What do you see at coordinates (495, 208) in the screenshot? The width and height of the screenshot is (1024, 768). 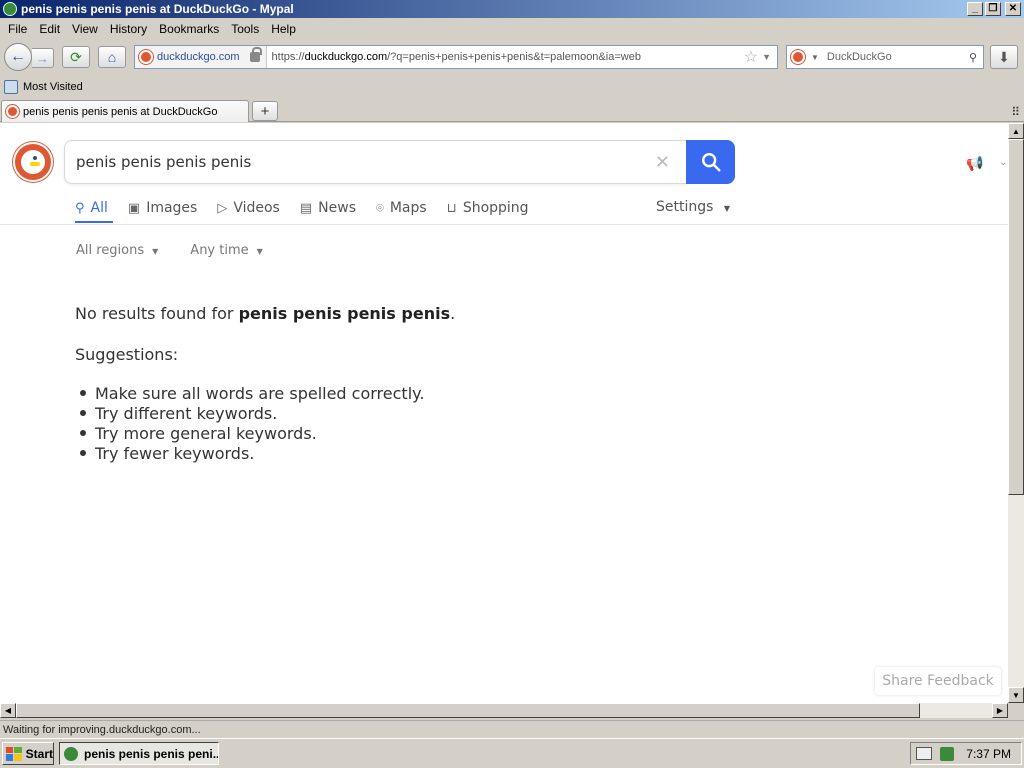 I see `tab-shopping-label: Shopping` at bounding box center [495, 208].